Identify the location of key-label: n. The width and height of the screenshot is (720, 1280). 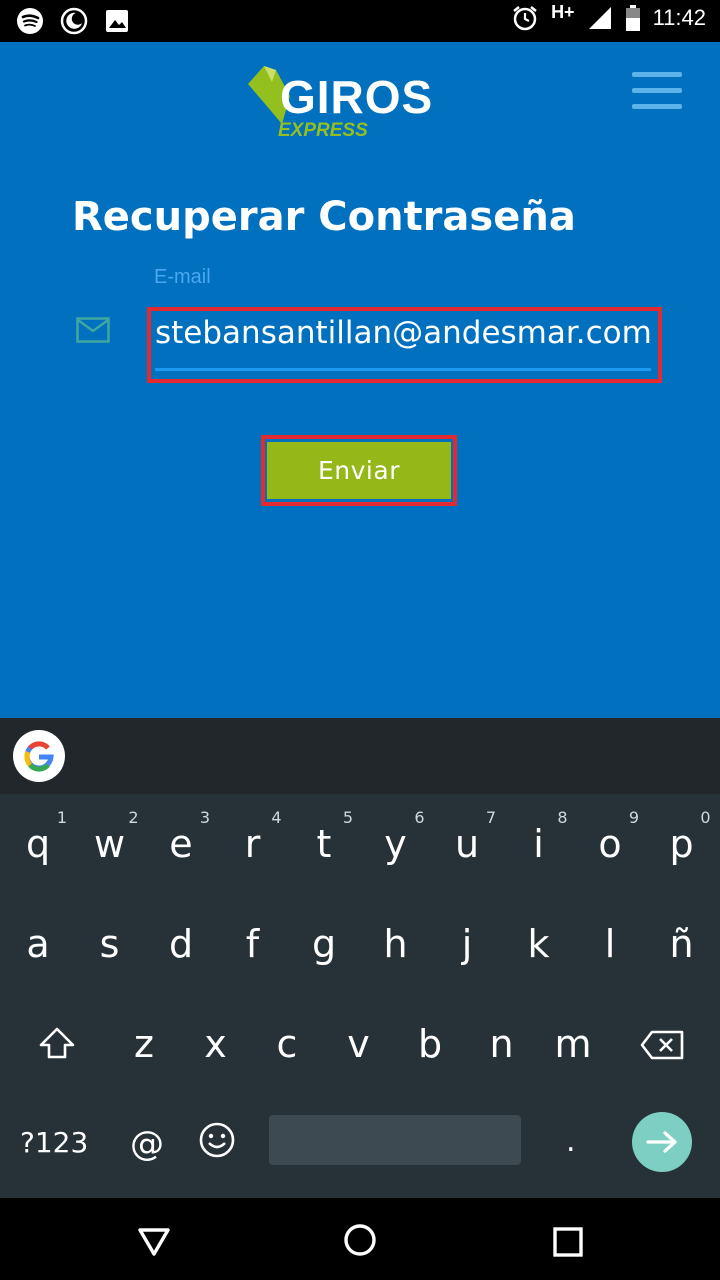
(501, 1044).